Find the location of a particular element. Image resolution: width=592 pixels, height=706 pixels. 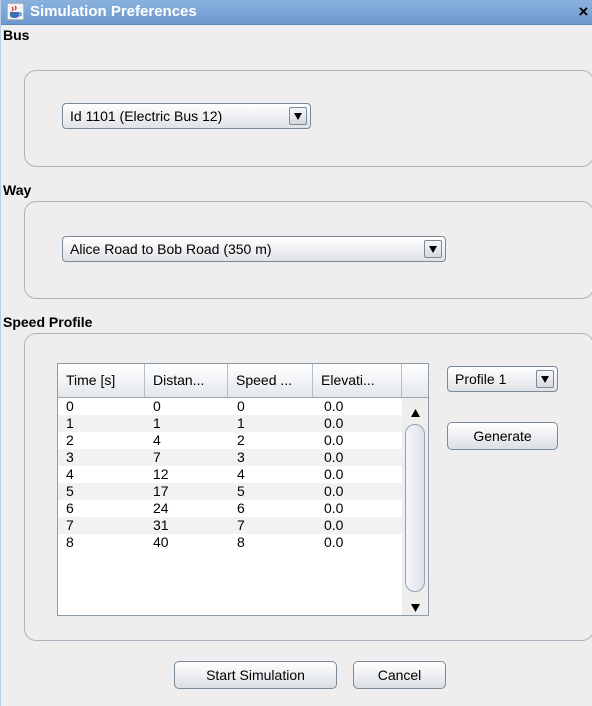

scroll-up-icon is located at coordinates (415, 412).